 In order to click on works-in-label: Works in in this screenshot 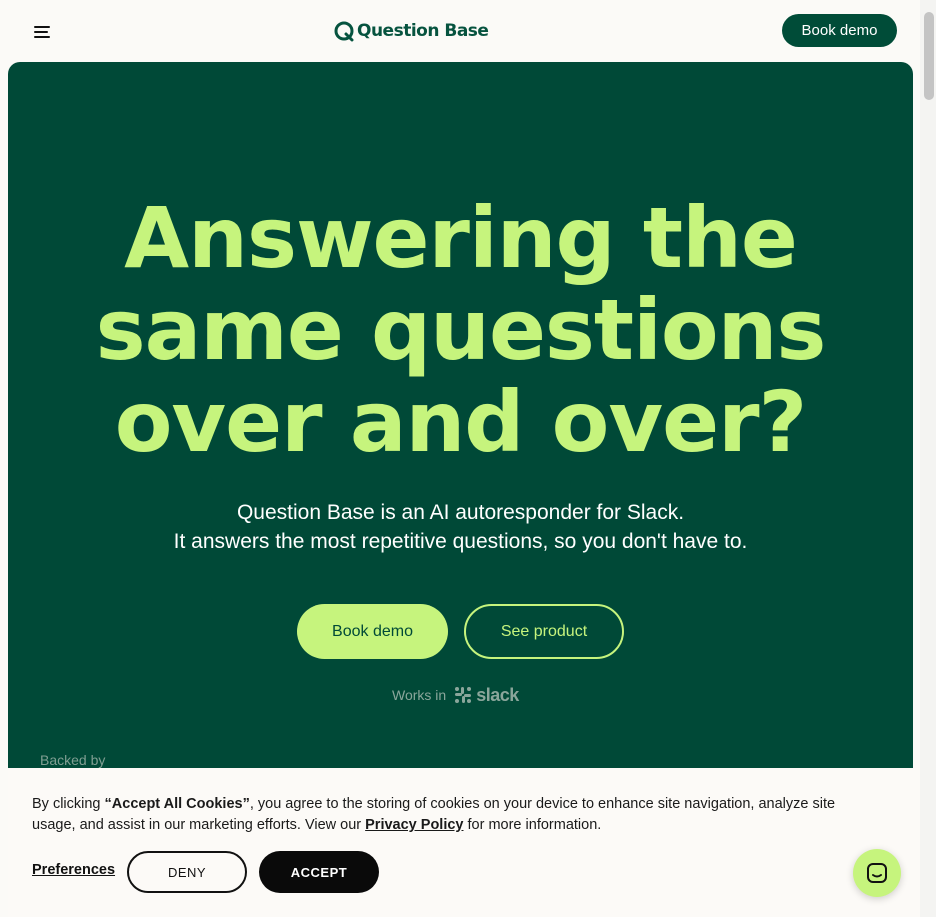, I will do `click(419, 695)`.